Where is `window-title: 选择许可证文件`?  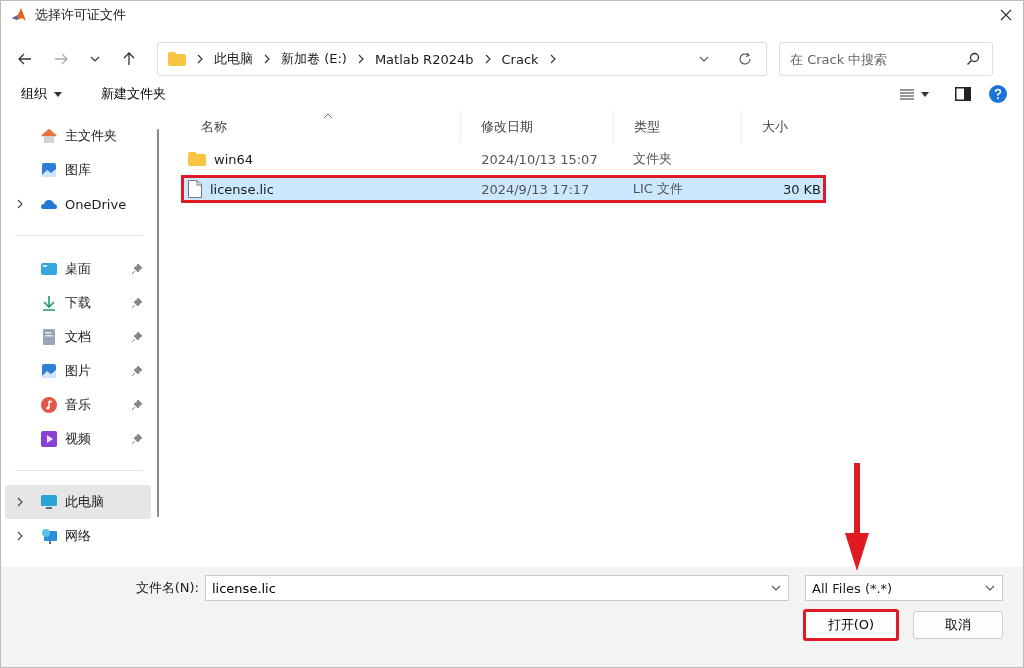 window-title: 选择许可证文件 is located at coordinates (80, 15).